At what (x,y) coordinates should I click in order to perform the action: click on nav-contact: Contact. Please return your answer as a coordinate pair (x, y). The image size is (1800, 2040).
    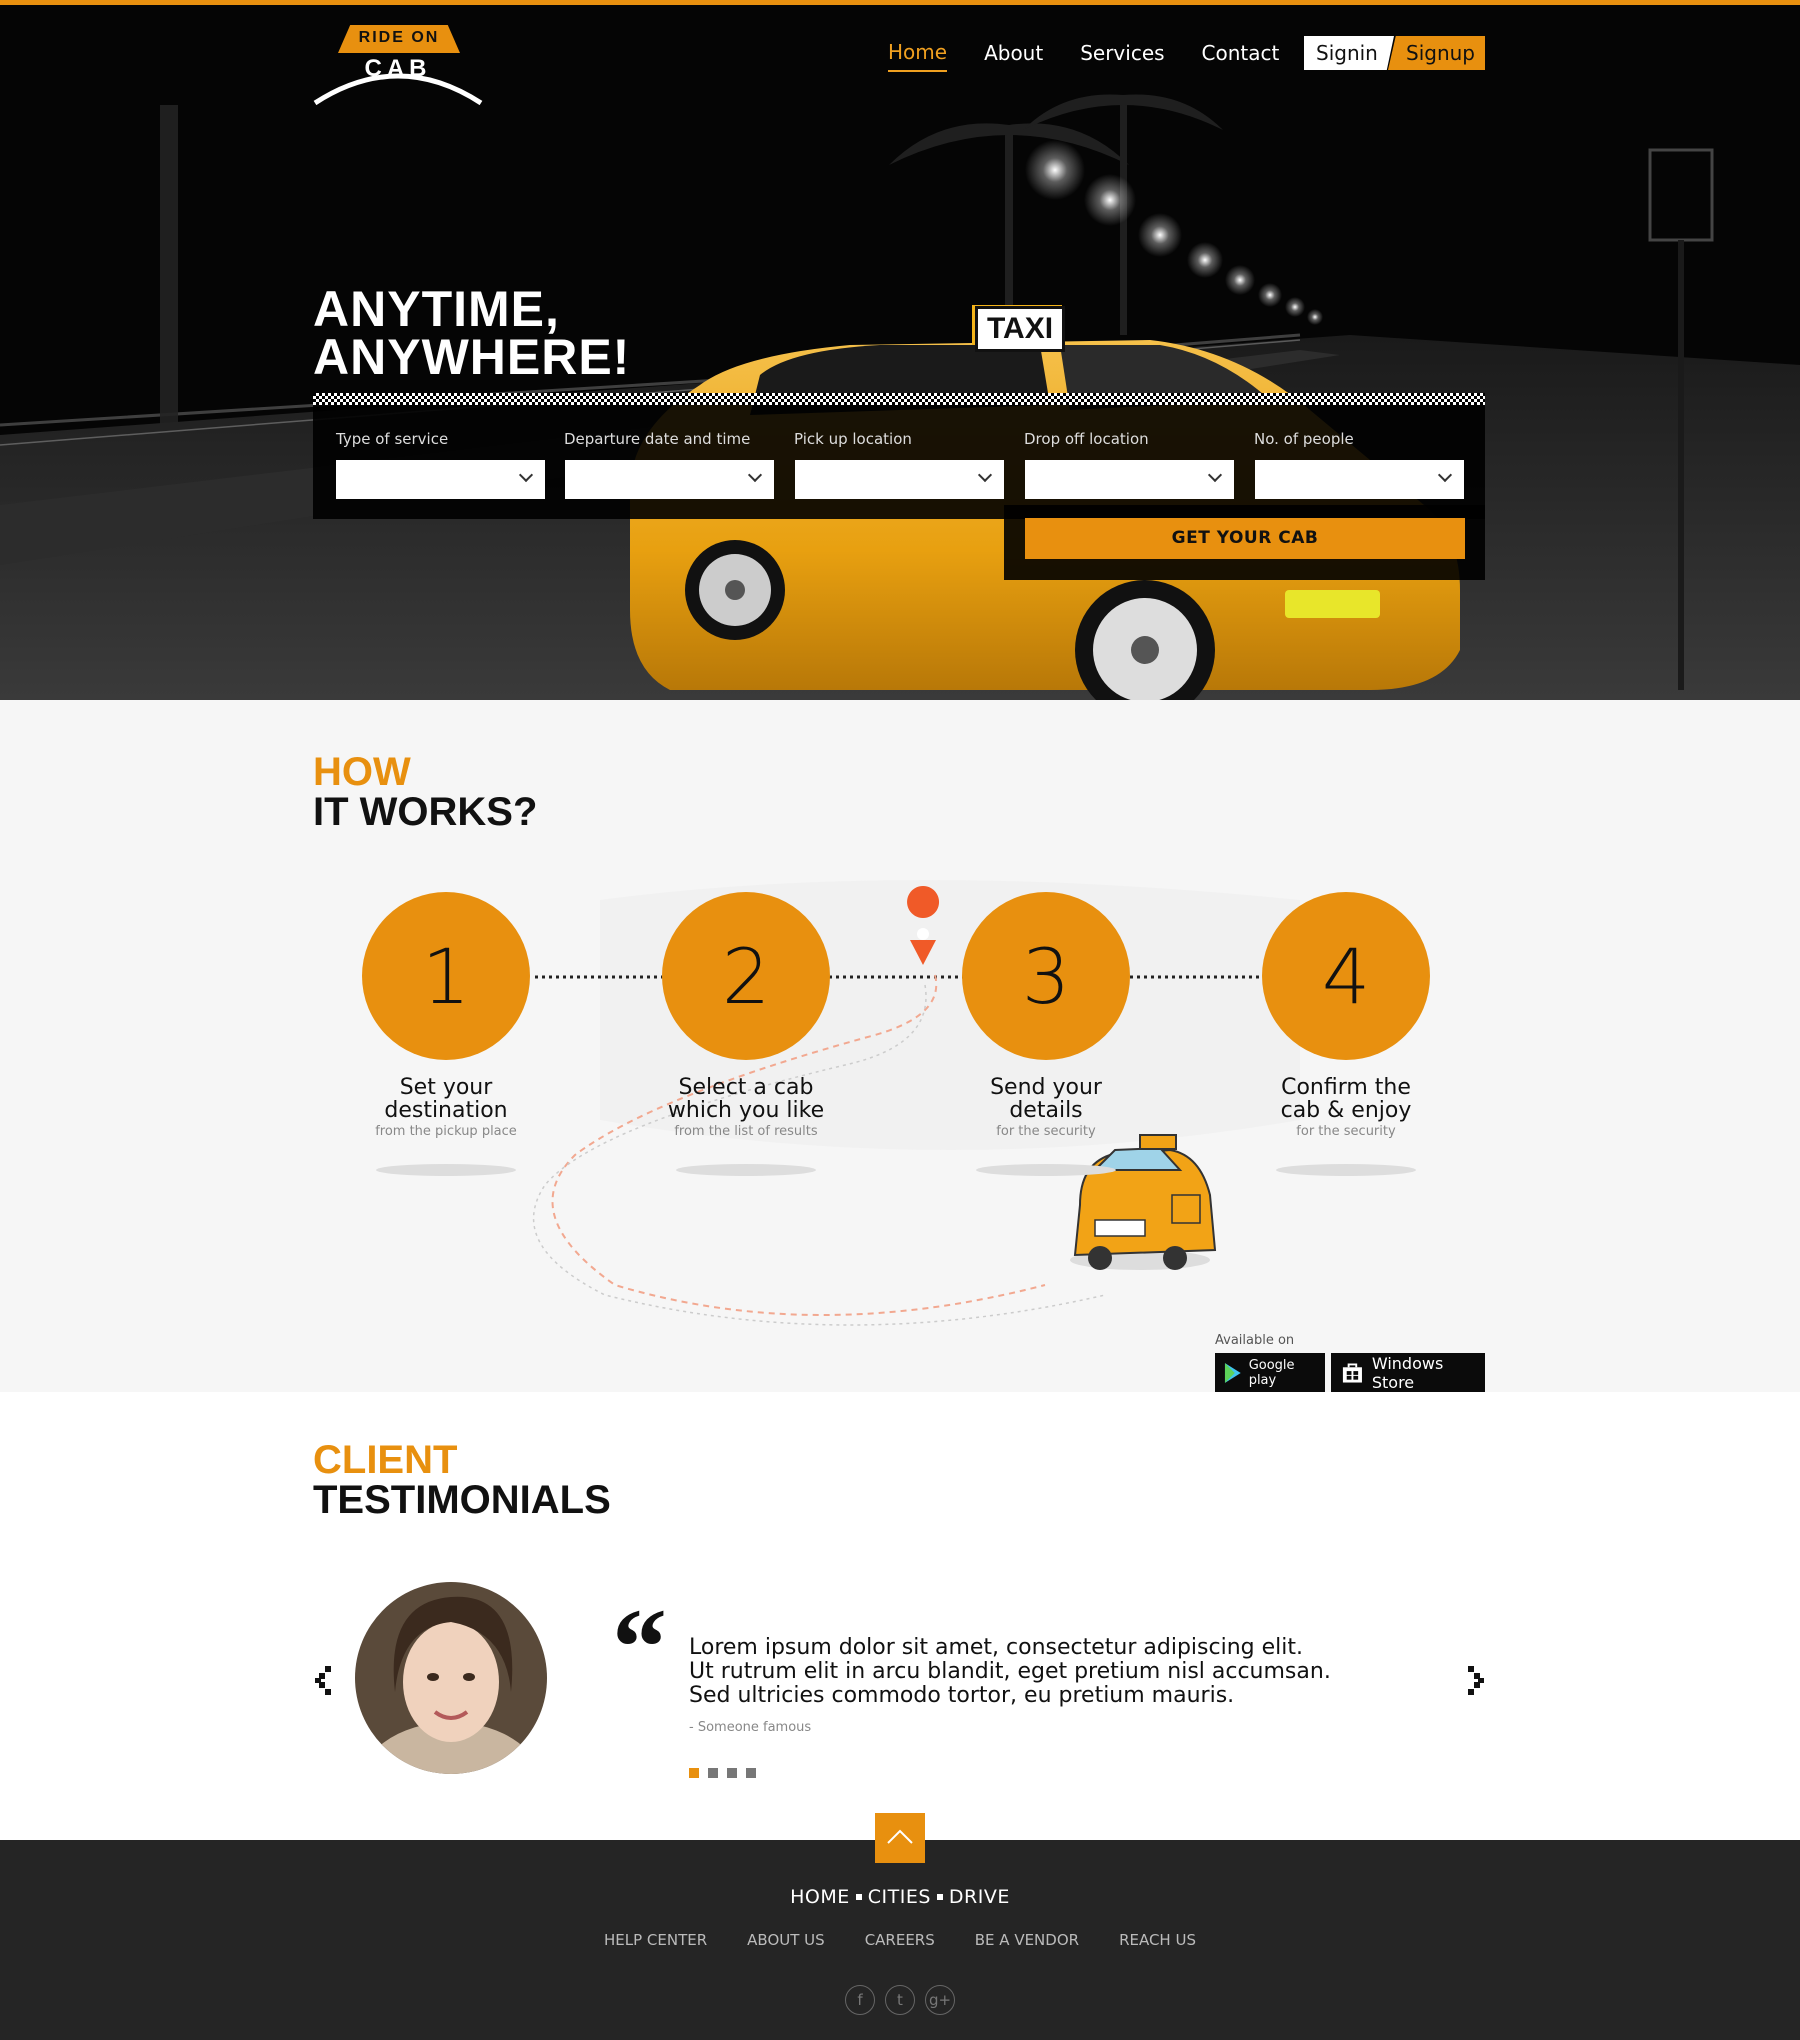
    Looking at the image, I should click on (1241, 56).